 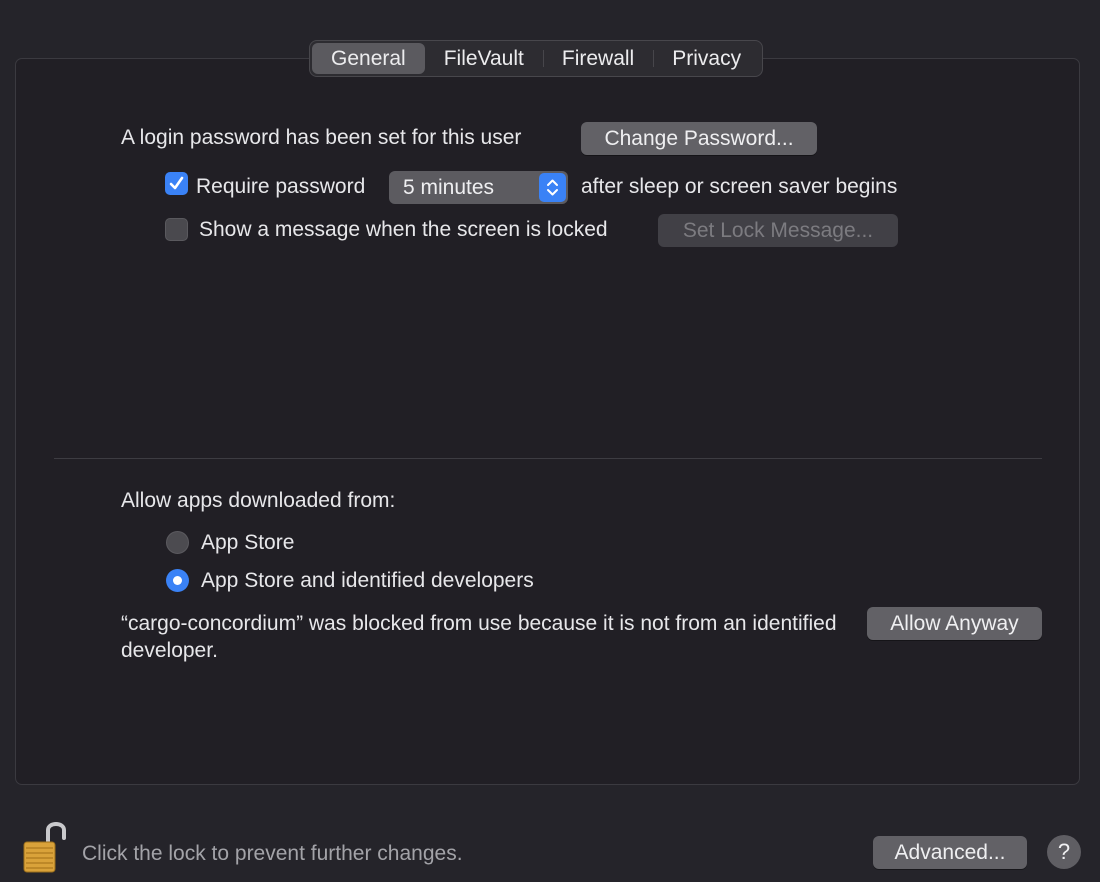 I want to click on allow-apps-heading: Allow apps downloaded from:, so click(x=258, y=500).